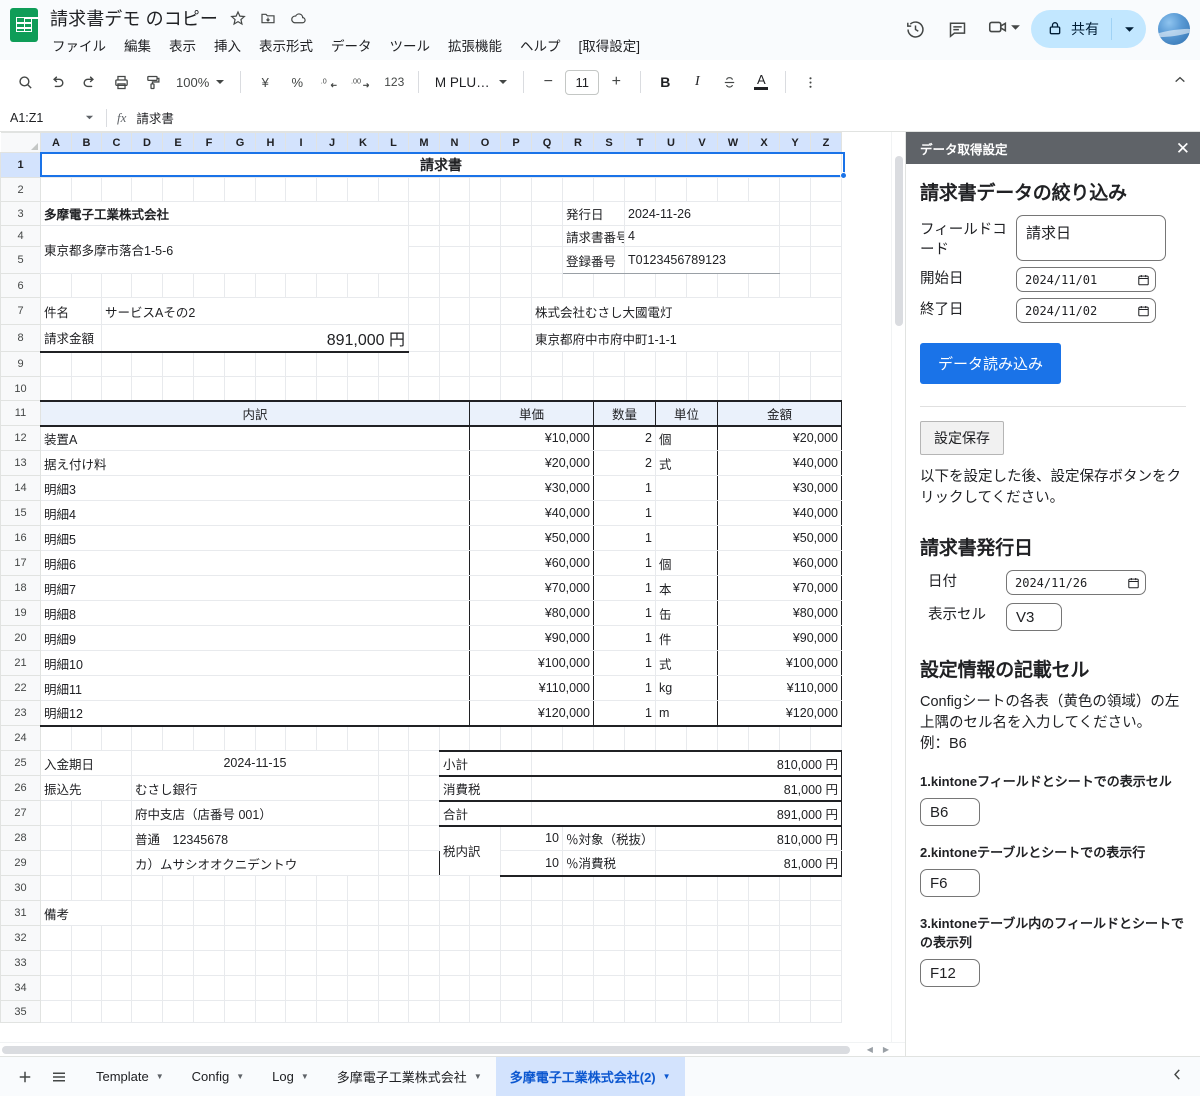  Describe the element at coordinates (991, 363) in the screenshot. I see `load-data-button: データ読み込み` at that location.